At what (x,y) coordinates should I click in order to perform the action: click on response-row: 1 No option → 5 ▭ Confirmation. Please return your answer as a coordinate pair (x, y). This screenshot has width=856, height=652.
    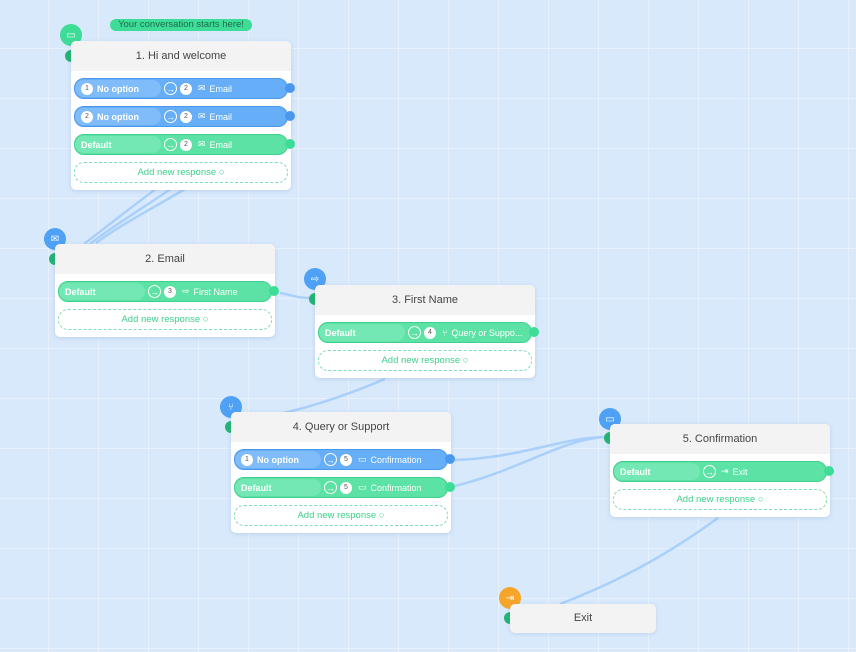
    Looking at the image, I should click on (344, 459).